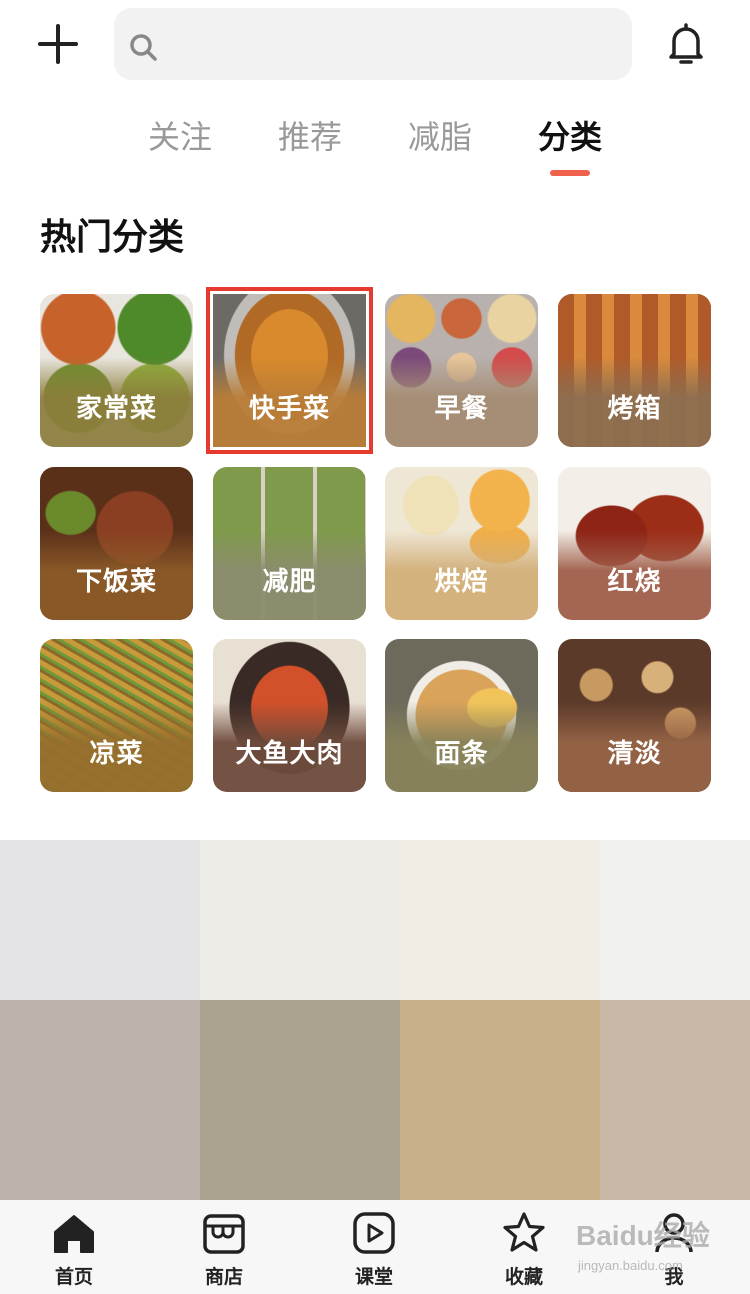  I want to click on tab-category: 分类, so click(570, 135).